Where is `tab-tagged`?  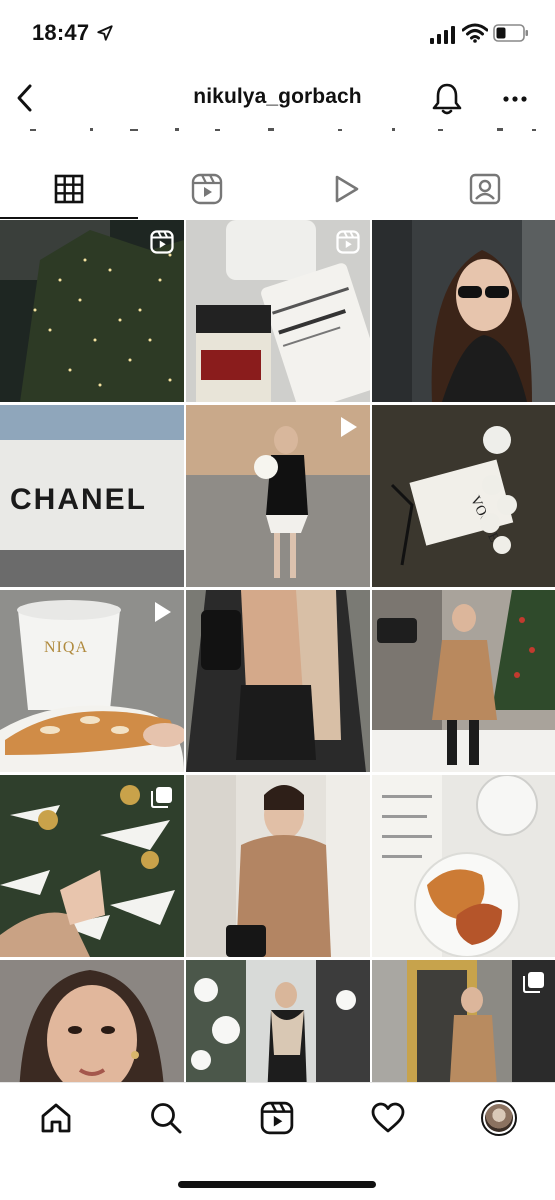 tab-tagged is located at coordinates (485, 189).